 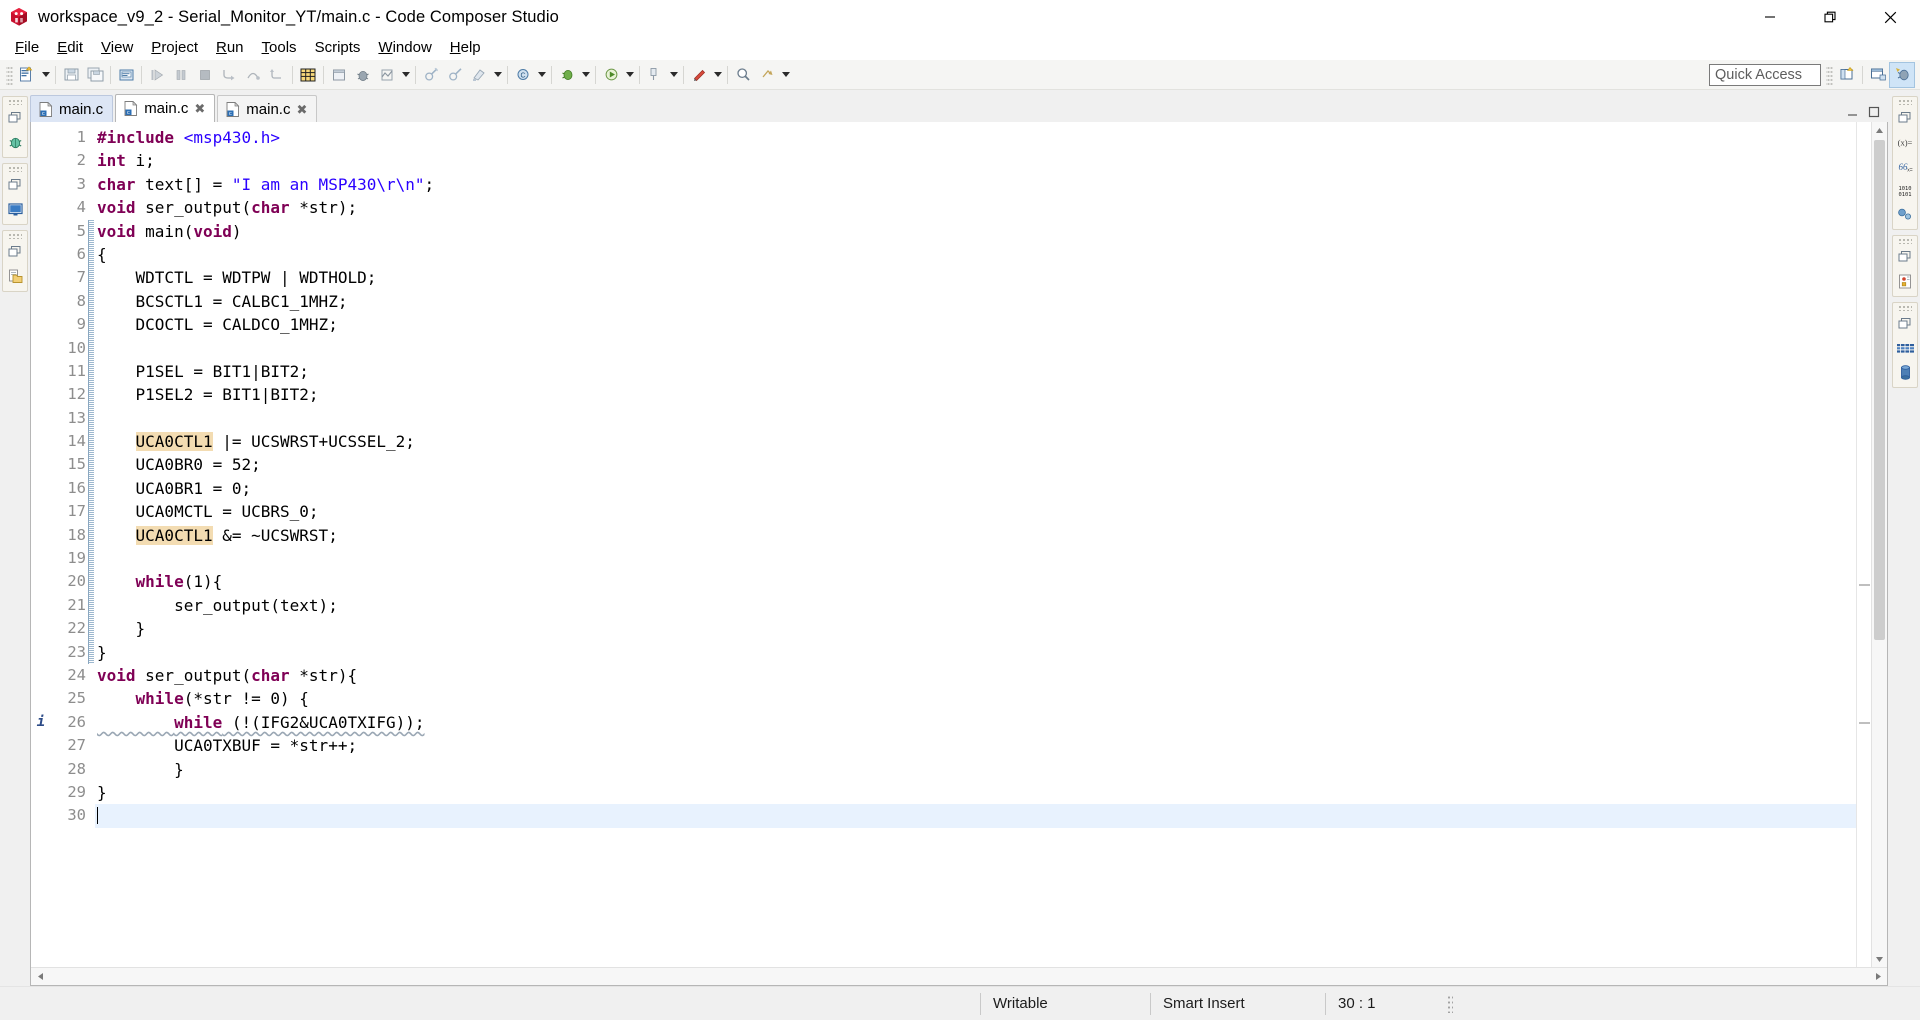 I want to click on debug-view-group, so click(x=15, y=127).